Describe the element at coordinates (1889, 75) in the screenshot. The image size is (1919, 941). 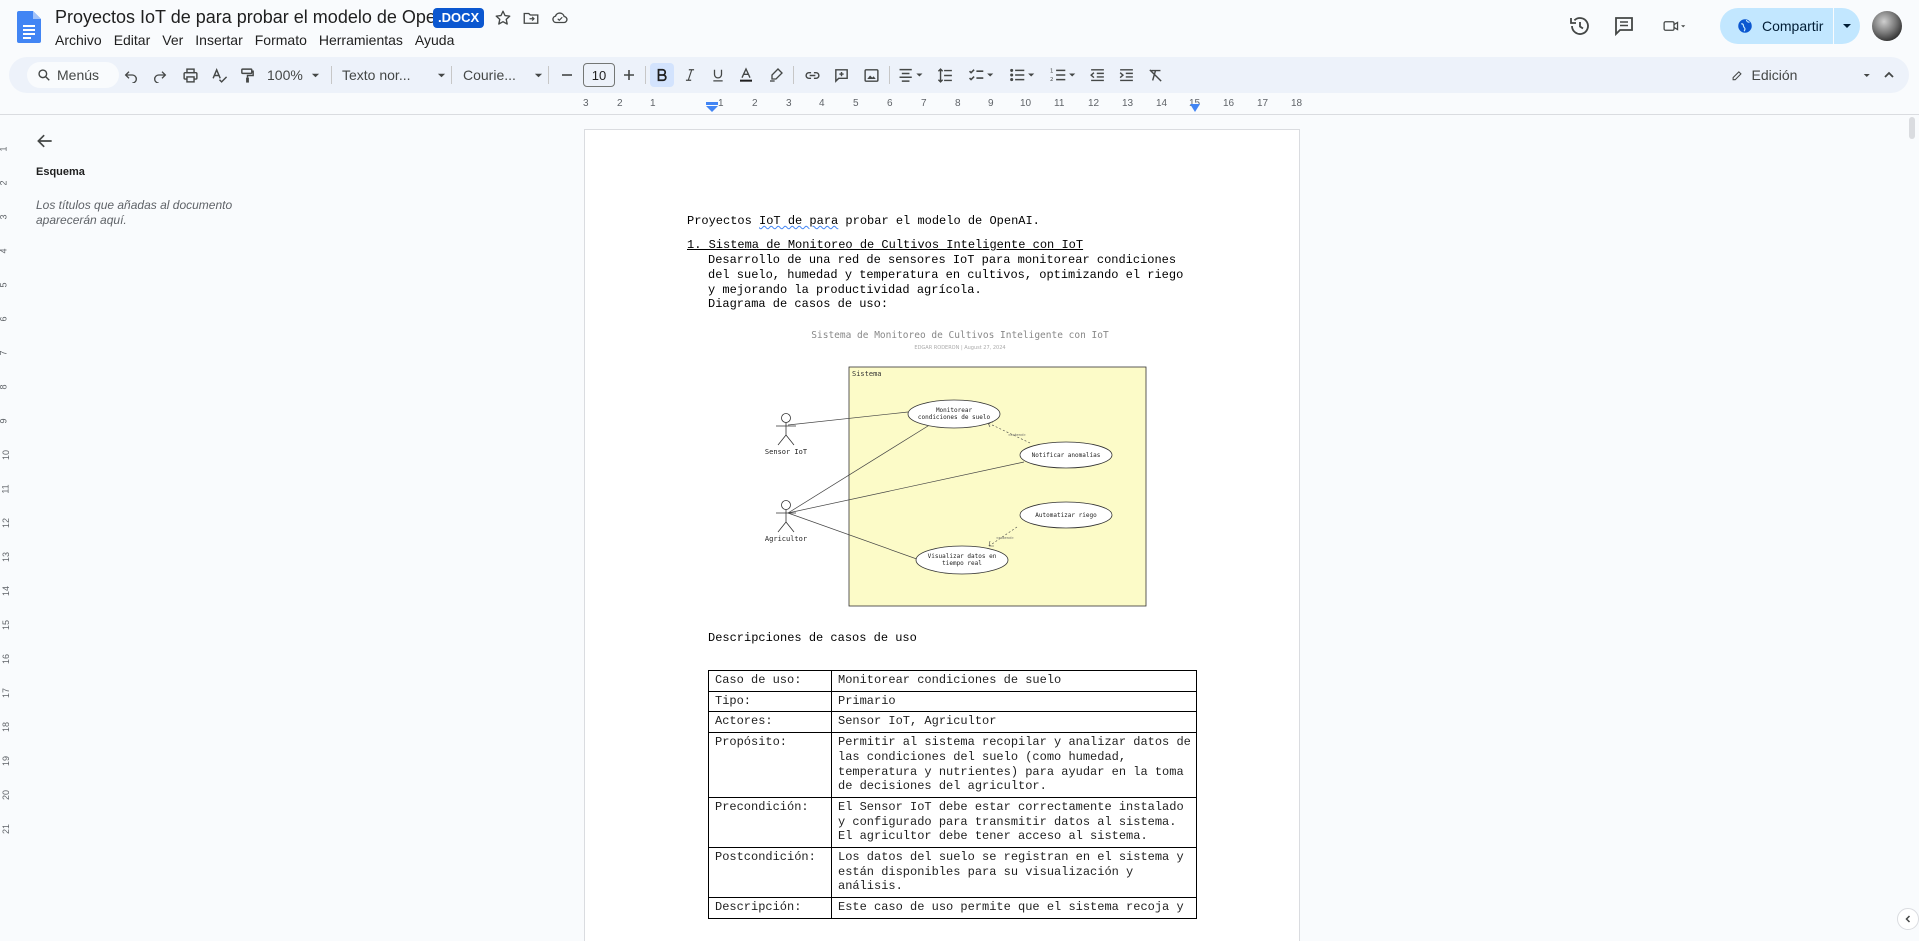
I see `hide-menus-button` at that location.